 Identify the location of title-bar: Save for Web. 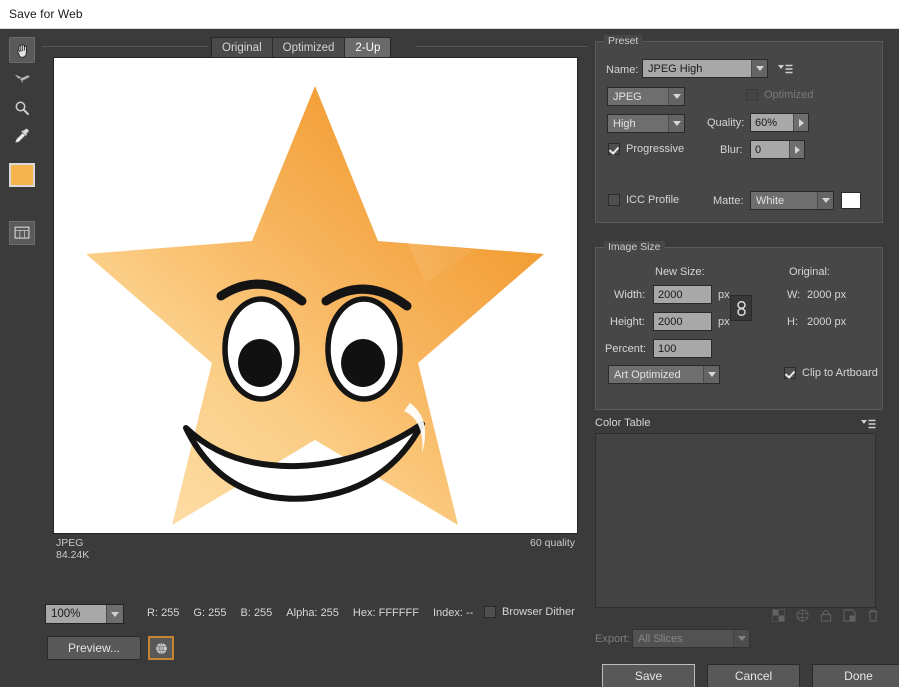
(449, 14).